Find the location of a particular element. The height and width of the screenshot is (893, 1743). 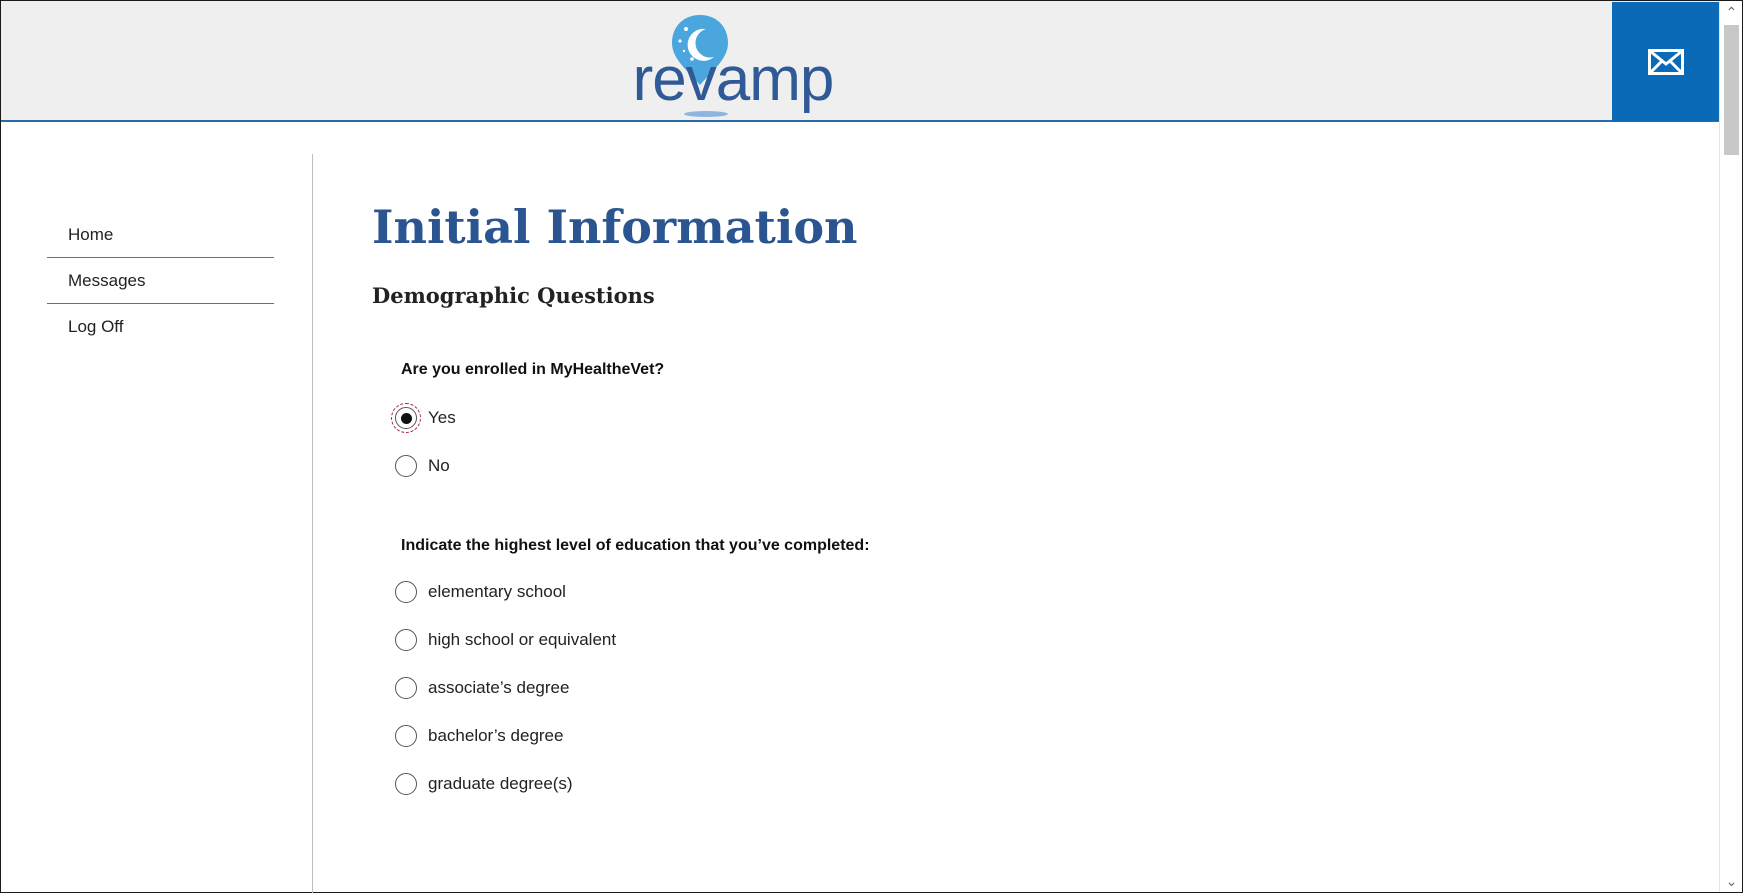

scroll-thumb is located at coordinates (1731, 90).